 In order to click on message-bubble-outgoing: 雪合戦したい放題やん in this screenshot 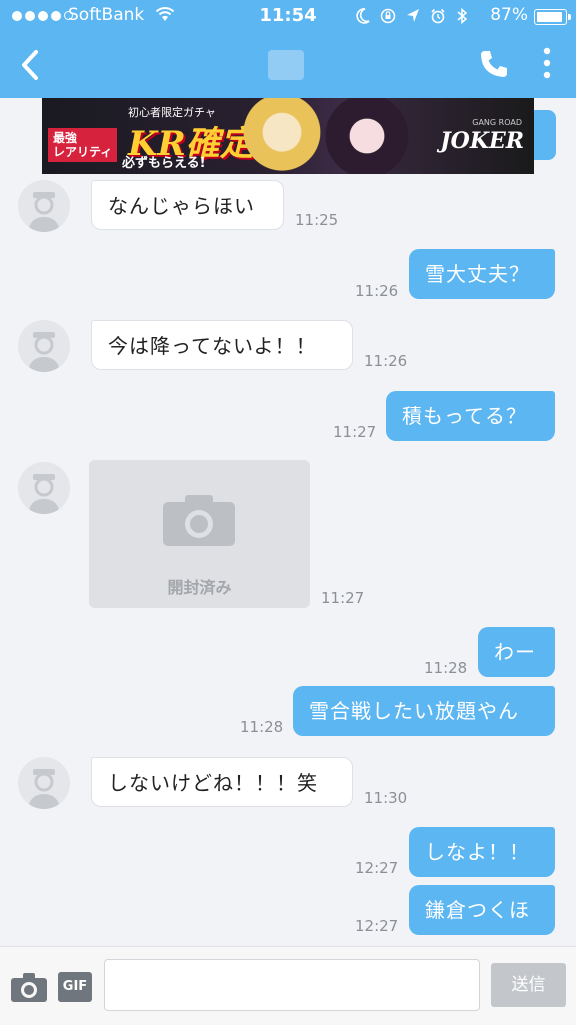, I will do `click(424, 711)`.